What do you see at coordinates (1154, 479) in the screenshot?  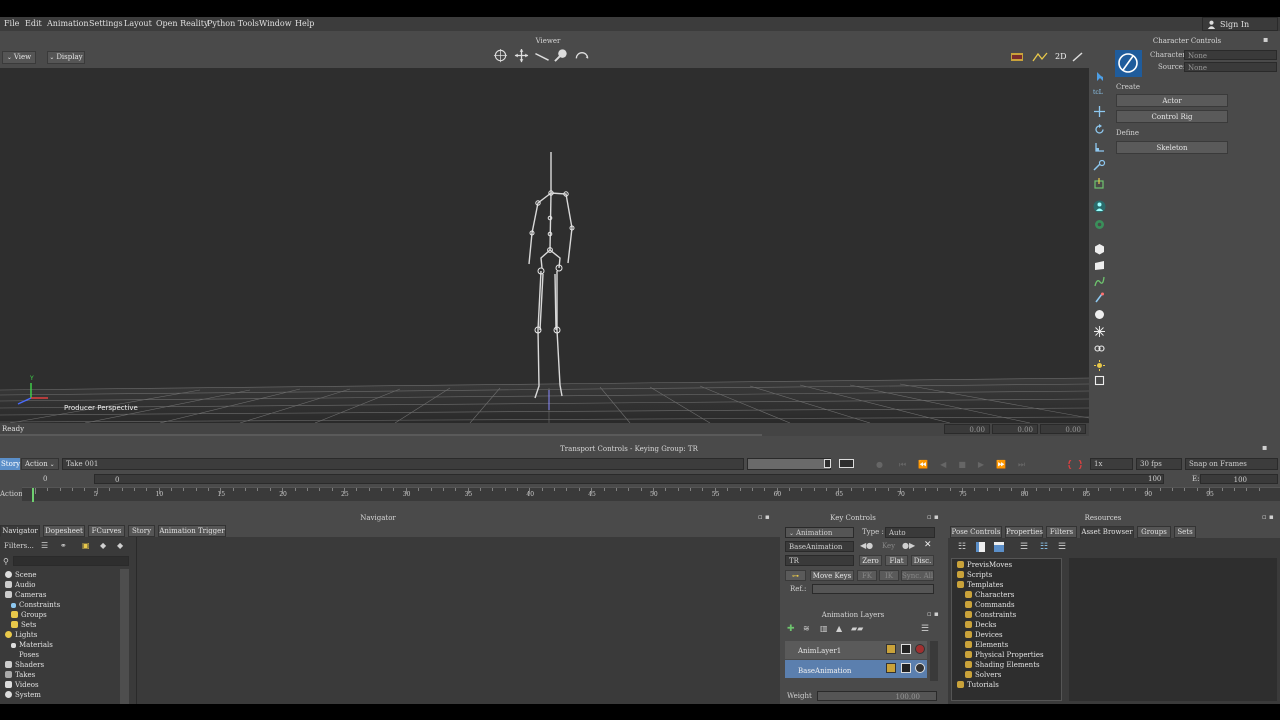 I see `end-value: 100` at bounding box center [1154, 479].